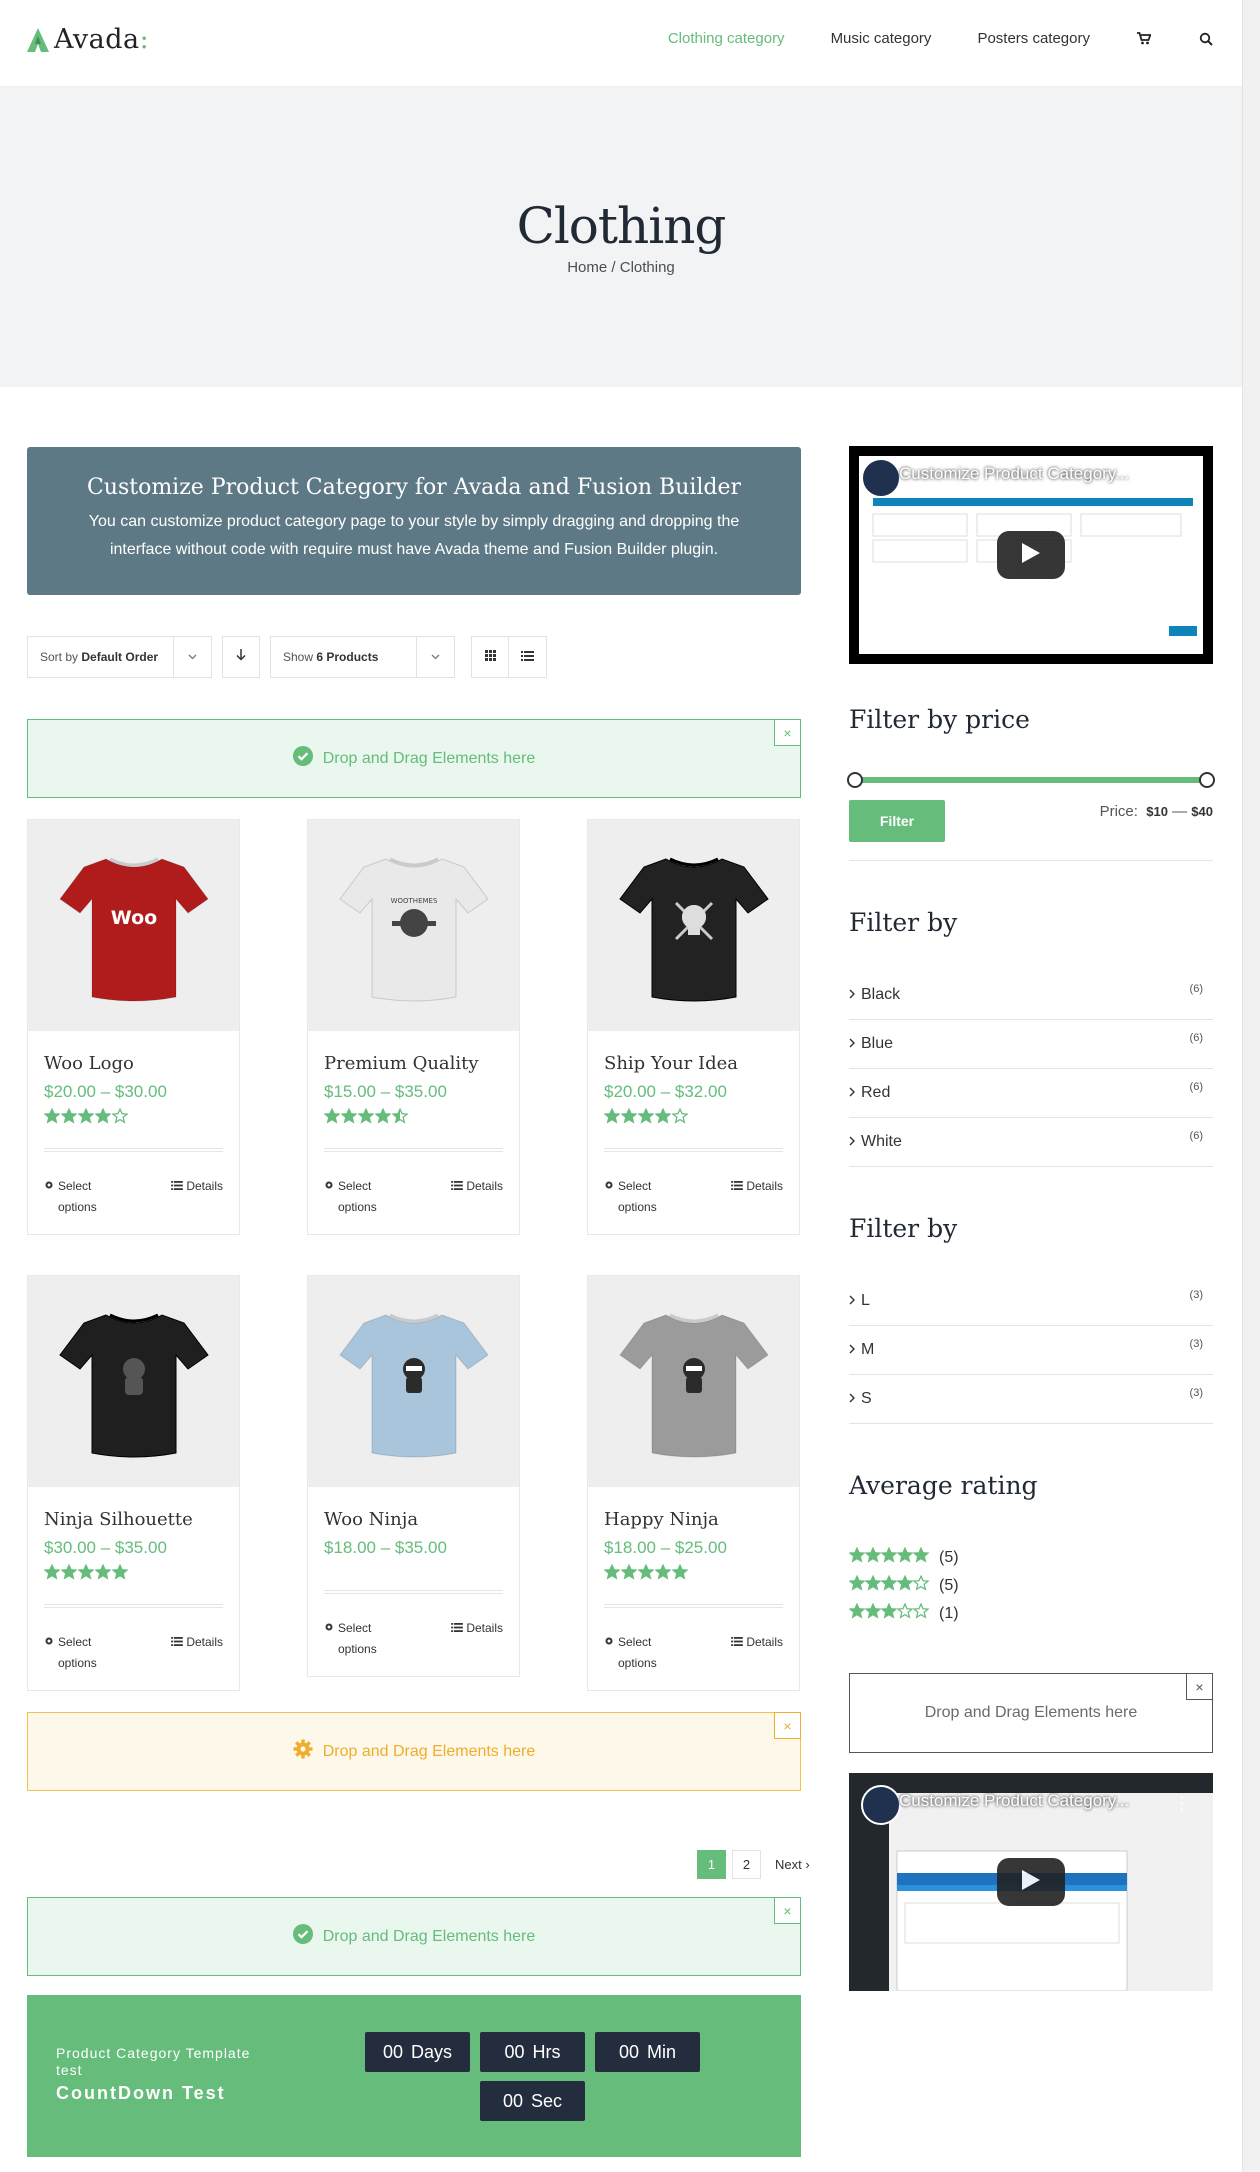 The height and width of the screenshot is (2172, 1260). Describe the element at coordinates (903, 1613) in the screenshot. I see `rating-filter-item: (1)` at that location.